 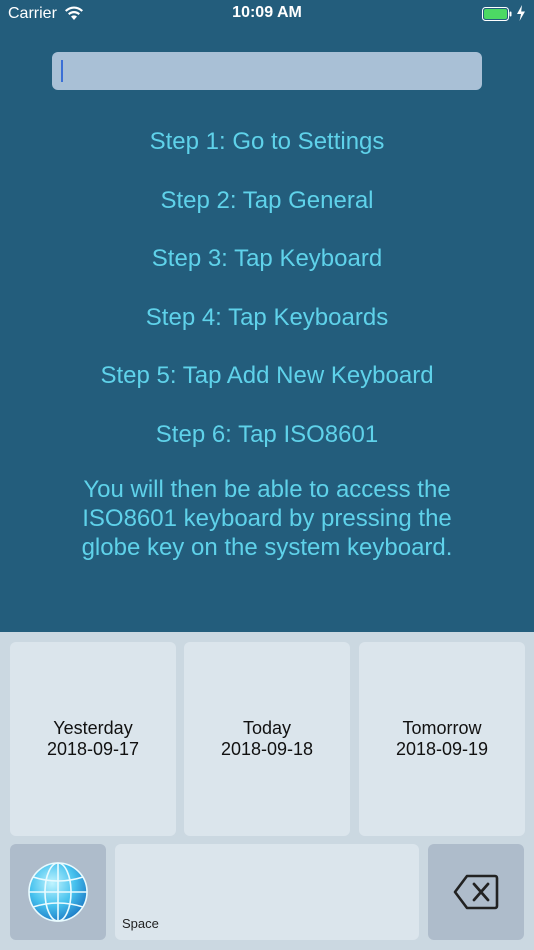 I want to click on step-1: Step 1: Go to Settings, so click(x=267, y=141).